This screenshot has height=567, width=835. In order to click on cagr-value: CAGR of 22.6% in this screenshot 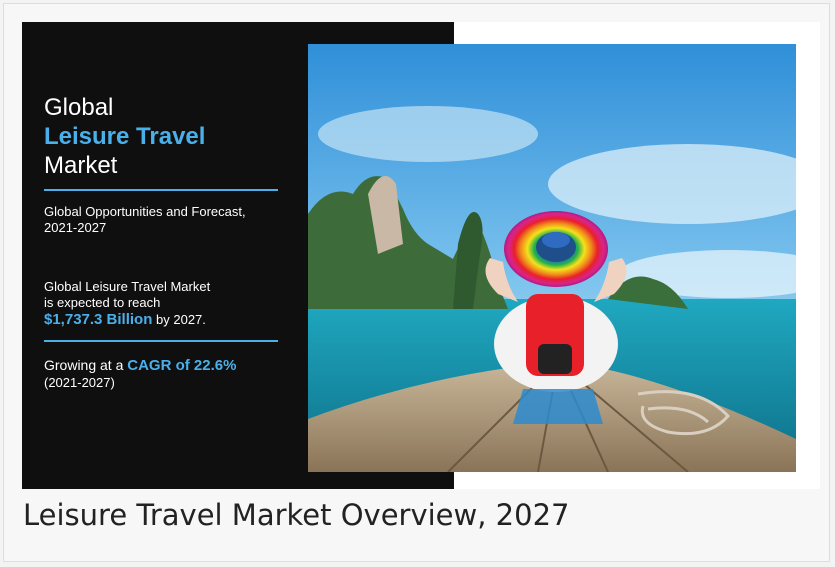, I will do `click(182, 365)`.